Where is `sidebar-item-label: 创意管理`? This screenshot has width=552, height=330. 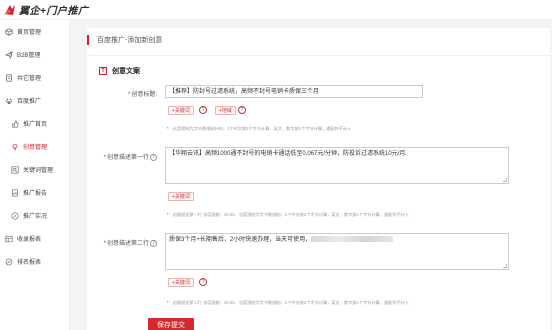 sidebar-item-label: 创意管理 is located at coordinates (35, 148).